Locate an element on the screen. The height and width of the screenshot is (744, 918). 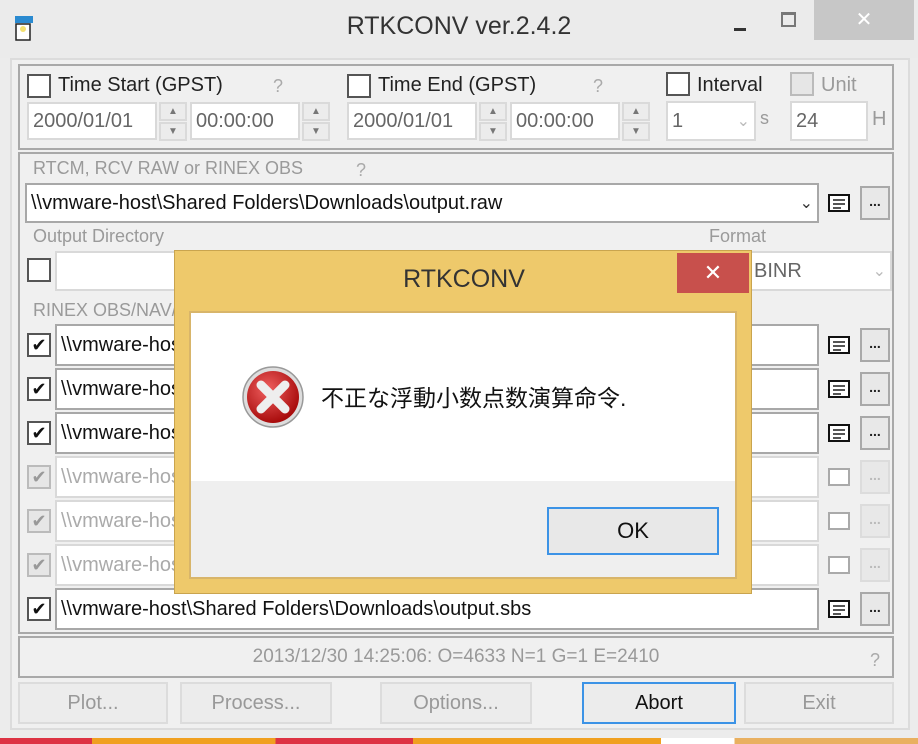
interval-select: 1 ⌄ is located at coordinates (711, 121).